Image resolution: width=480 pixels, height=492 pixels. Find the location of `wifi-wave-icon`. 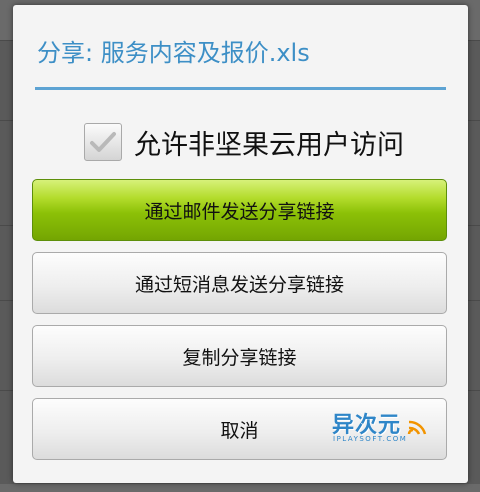

wifi-wave-icon is located at coordinates (417, 427).